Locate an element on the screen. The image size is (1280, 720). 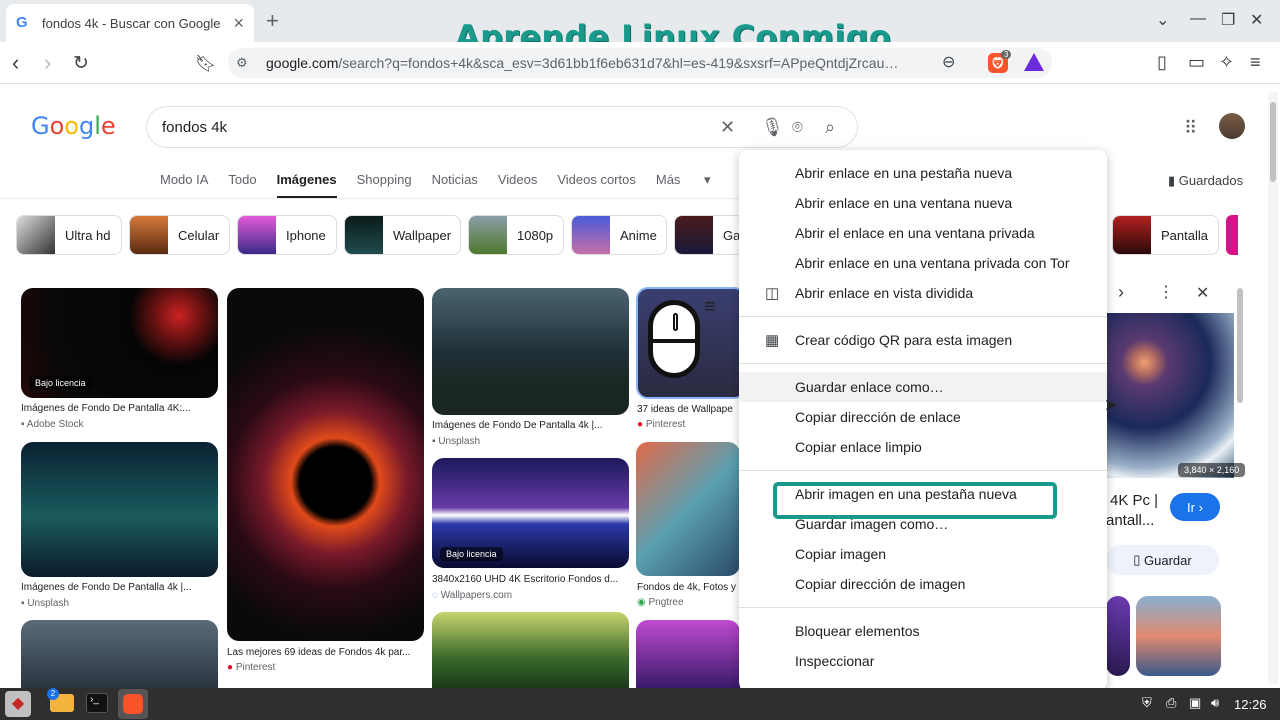
menu-copy-link-address: Copiar dirección de enlace is located at coordinates (923, 417).